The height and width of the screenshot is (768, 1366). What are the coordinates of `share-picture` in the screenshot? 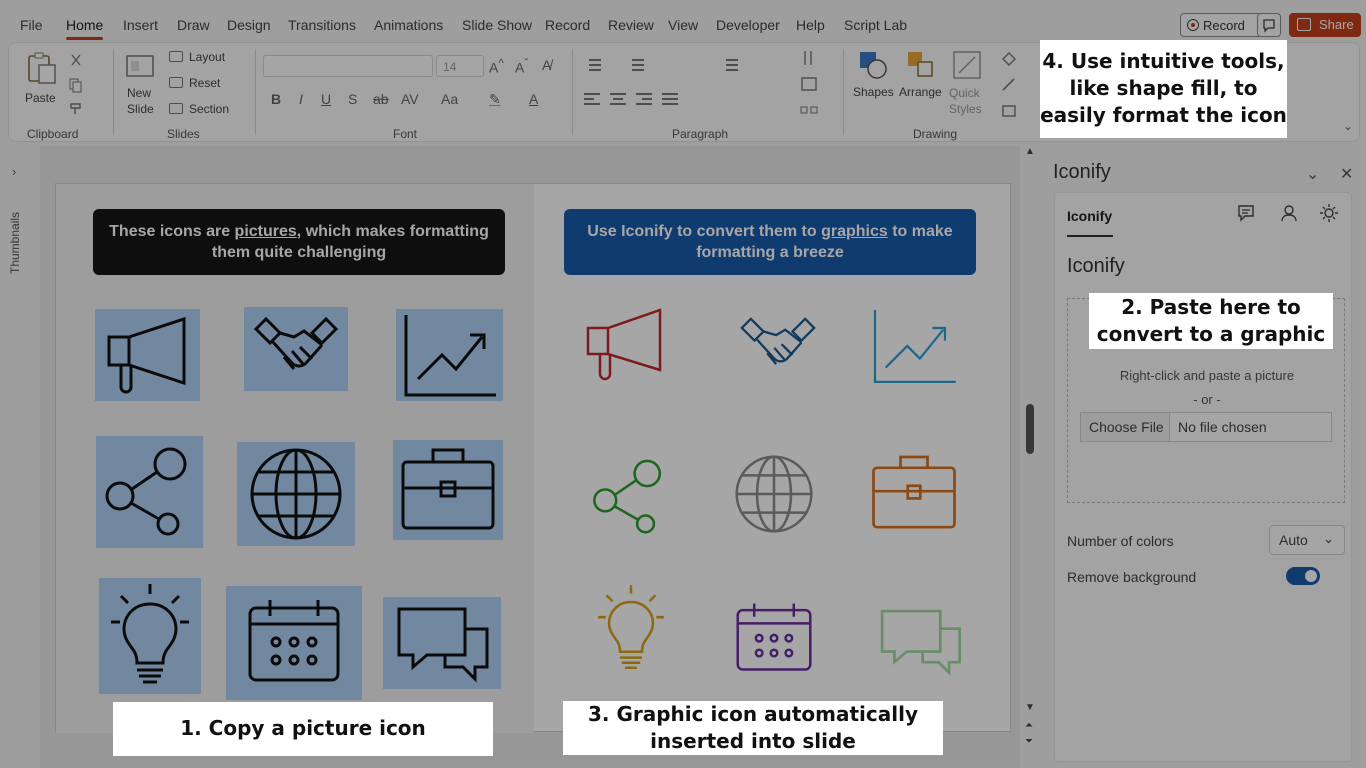 It's located at (149, 492).